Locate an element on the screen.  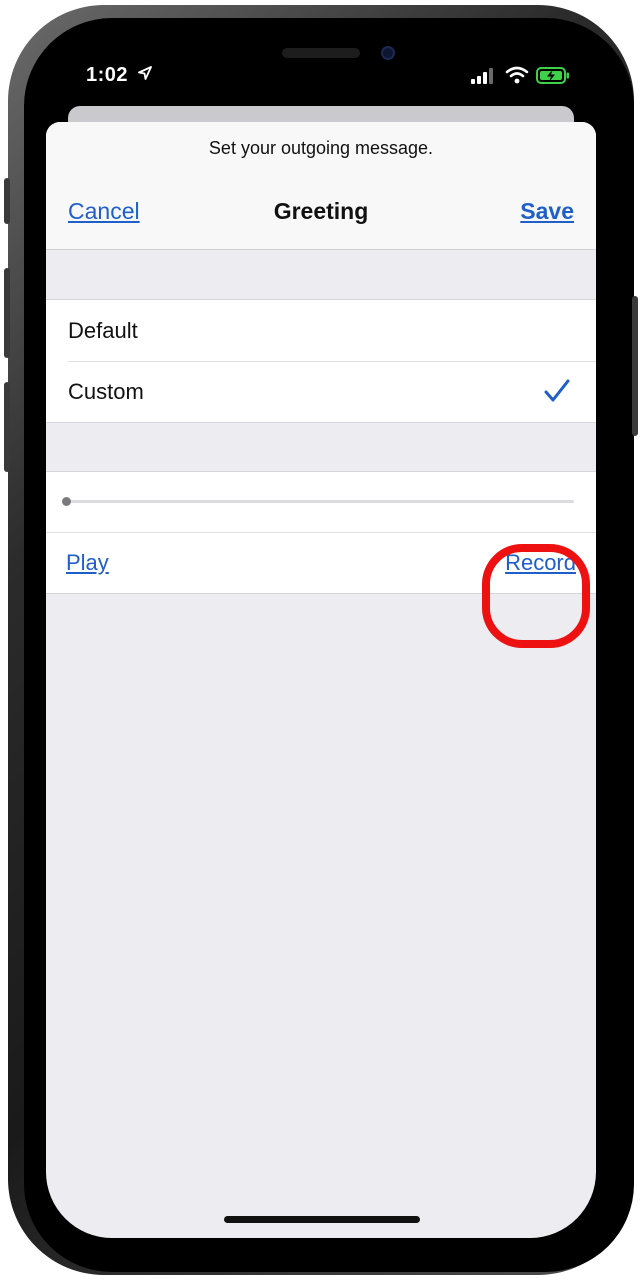
status-time: 1:02 is located at coordinates (107, 75).